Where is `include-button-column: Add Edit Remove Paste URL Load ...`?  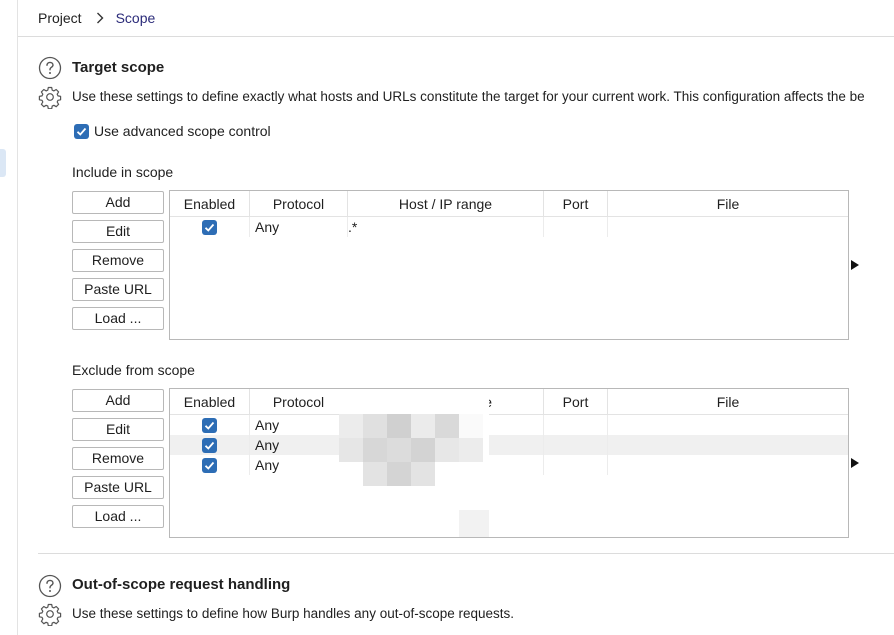 include-button-column: Add Edit Remove Paste URL Load ... is located at coordinates (118, 263).